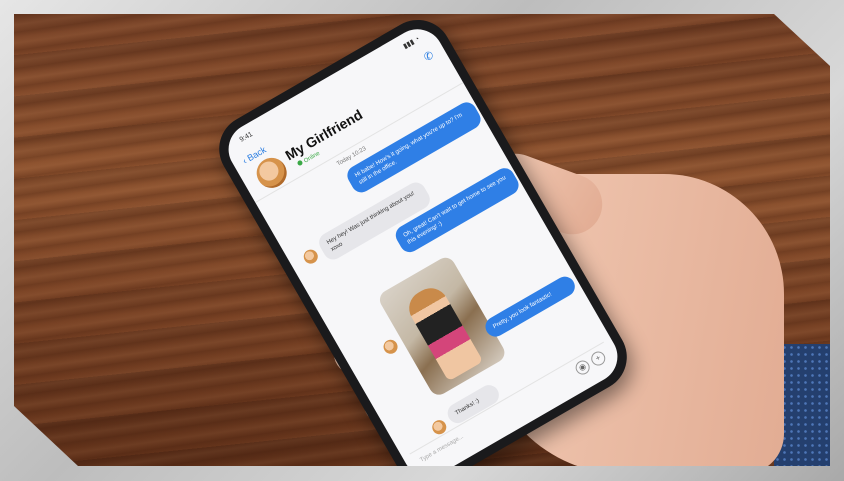 The width and height of the screenshot is (844, 481). Describe the element at coordinates (598, 358) in the screenshot. I see `attach-icon: +` at that location.